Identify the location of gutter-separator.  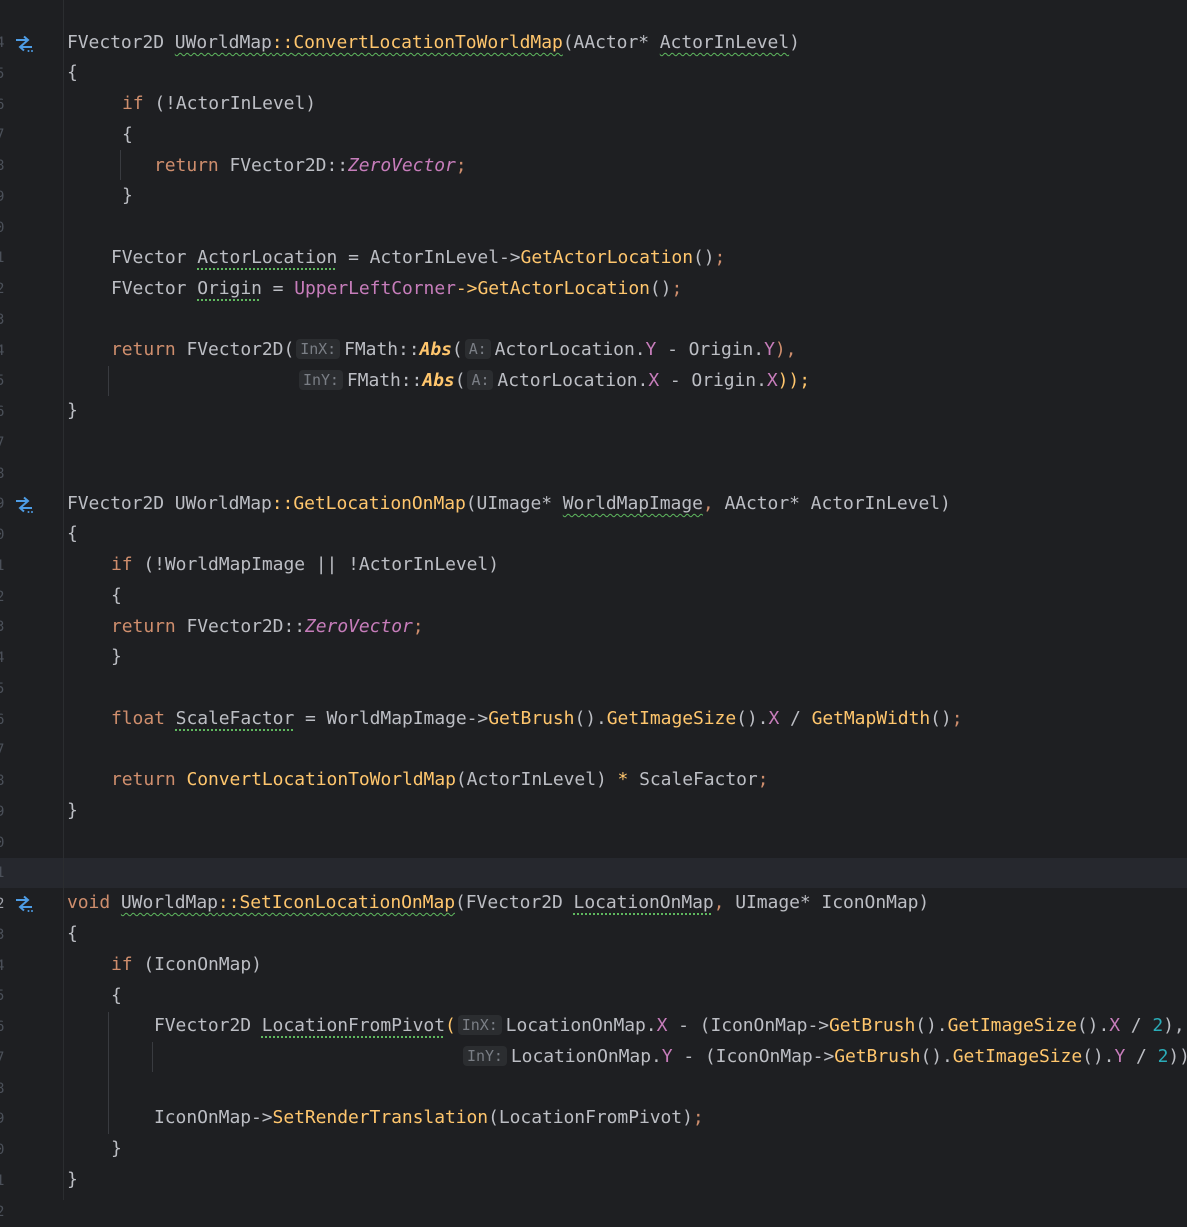
(63, 600).